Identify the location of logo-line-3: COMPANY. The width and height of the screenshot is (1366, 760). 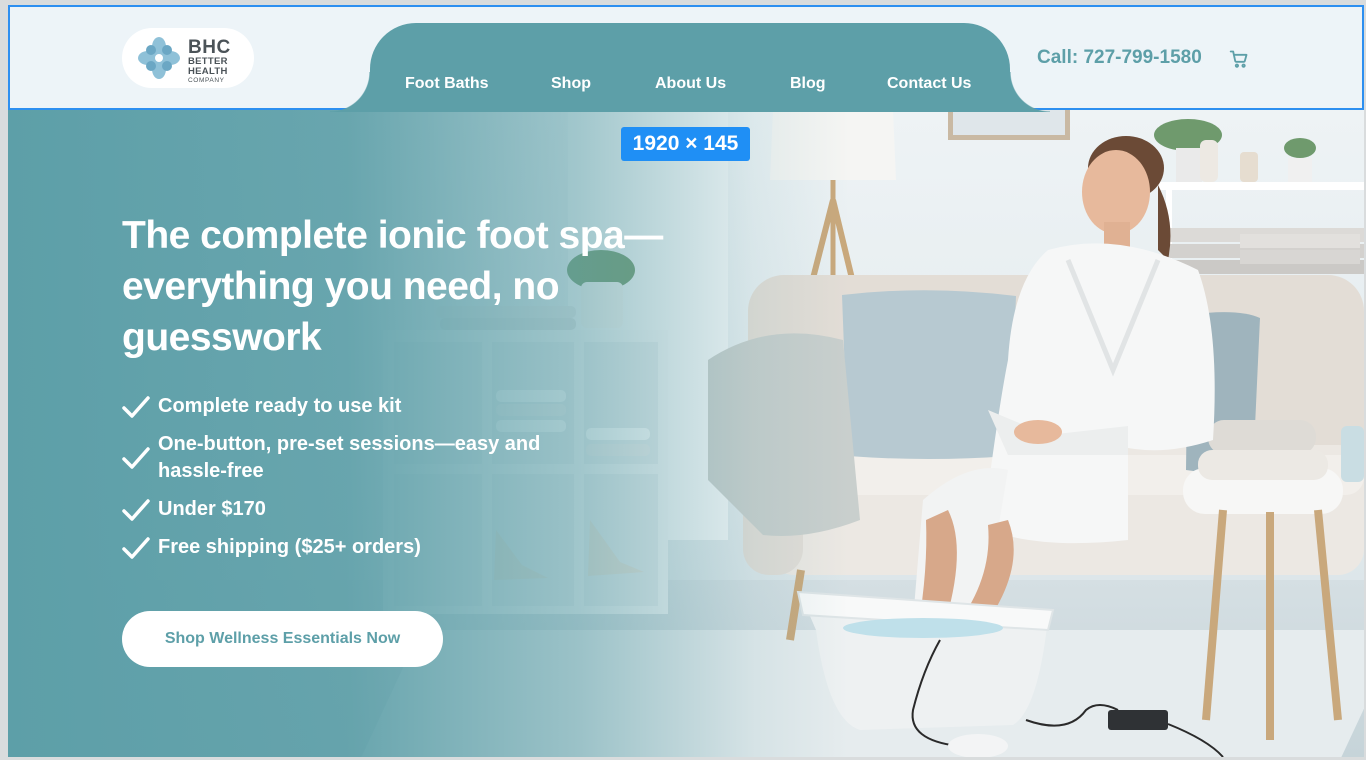
(206, 80).